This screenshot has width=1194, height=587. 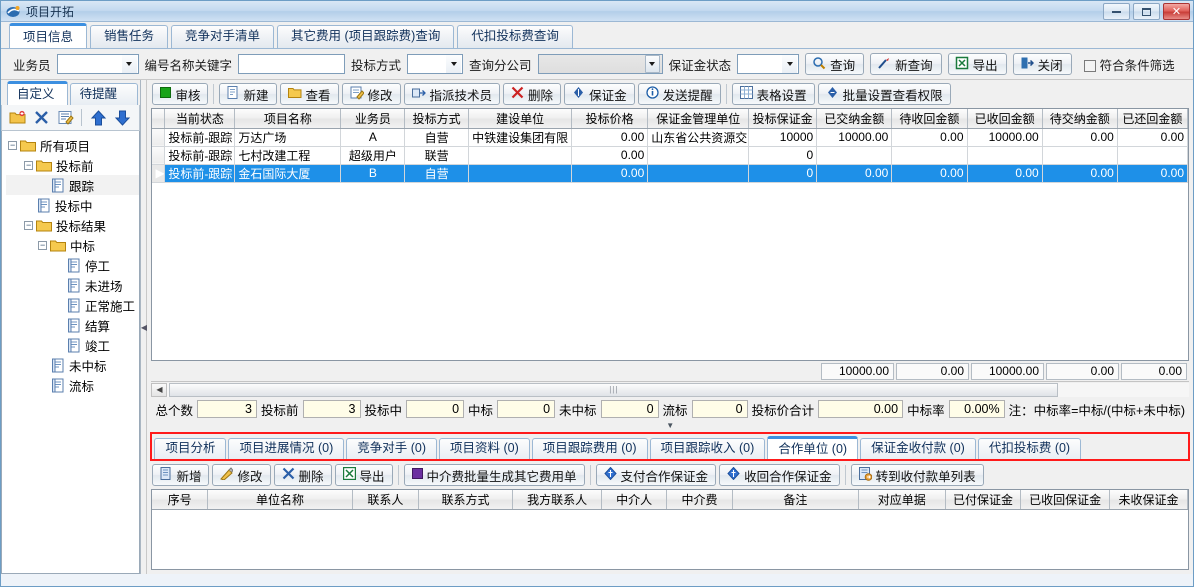 What do you see at coordinates (796, 500) in the screenshot?
I see `col-remark: 备注` at bounding box center [796, 500].